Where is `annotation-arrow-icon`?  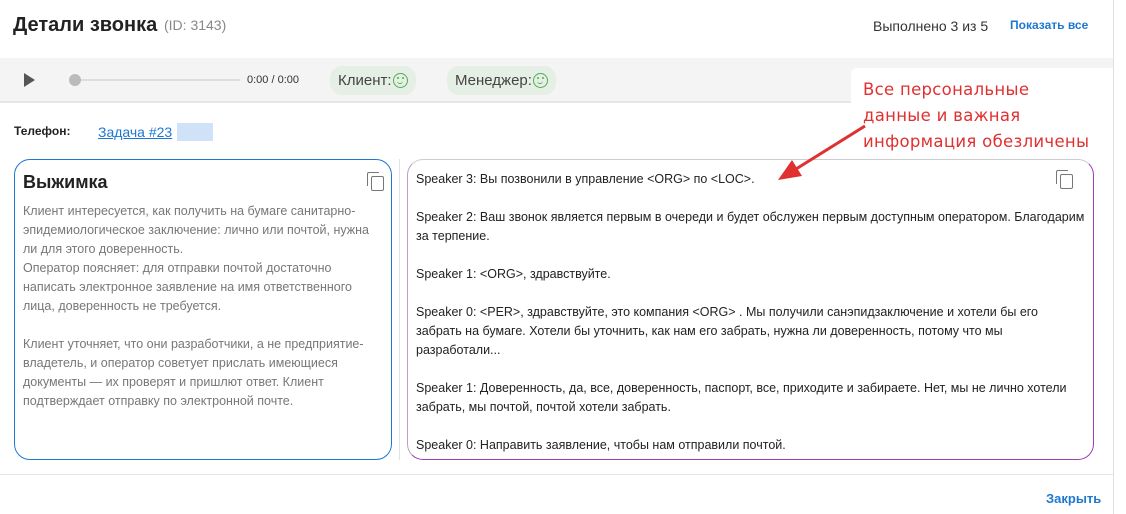 annotation-arrow-icon is located at coordinates (822, 152).